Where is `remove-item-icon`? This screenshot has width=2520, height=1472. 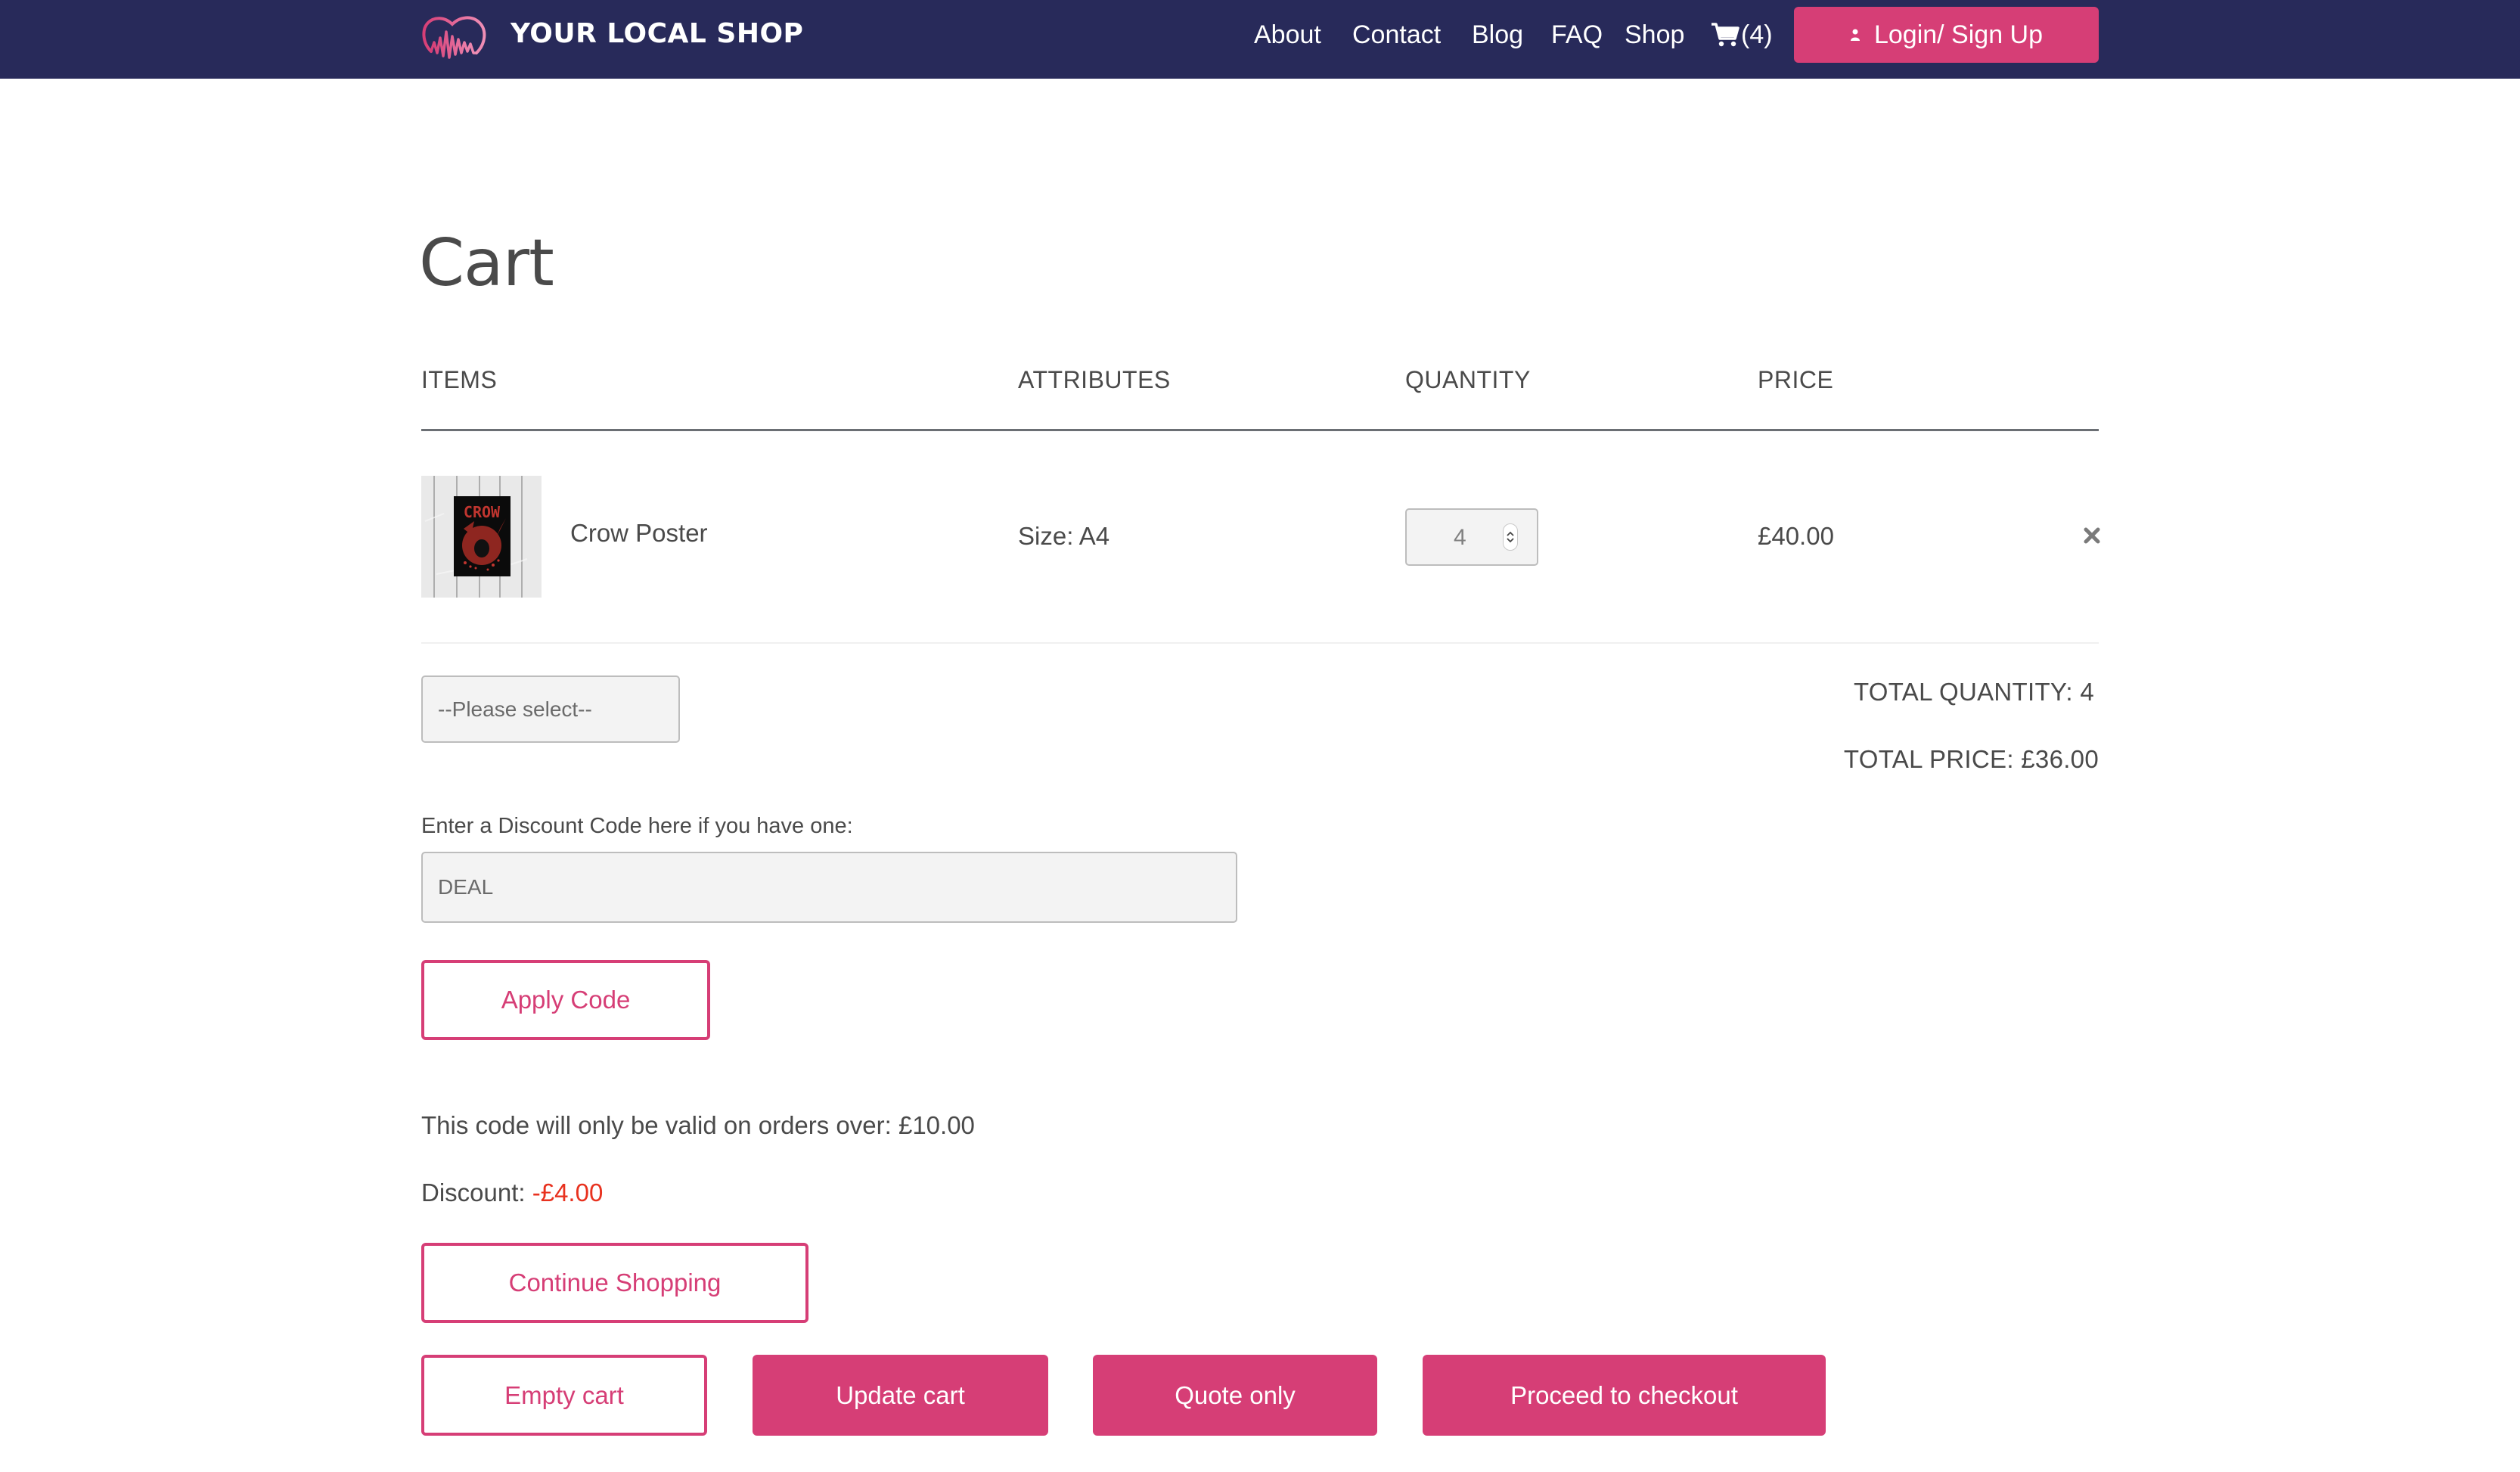
remove-item-icon is located at coordinates (2092, 535).